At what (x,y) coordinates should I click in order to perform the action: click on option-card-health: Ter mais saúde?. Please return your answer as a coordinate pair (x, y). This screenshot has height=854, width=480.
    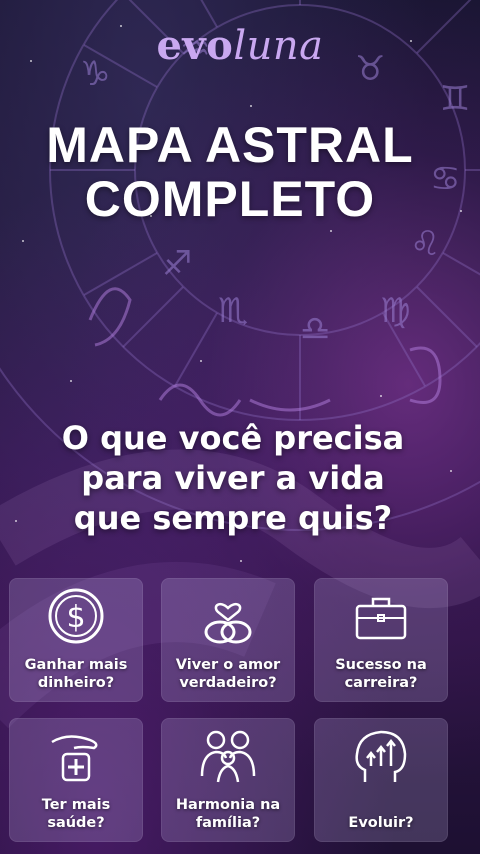
    Looking at the image, I should click on (76, 780).